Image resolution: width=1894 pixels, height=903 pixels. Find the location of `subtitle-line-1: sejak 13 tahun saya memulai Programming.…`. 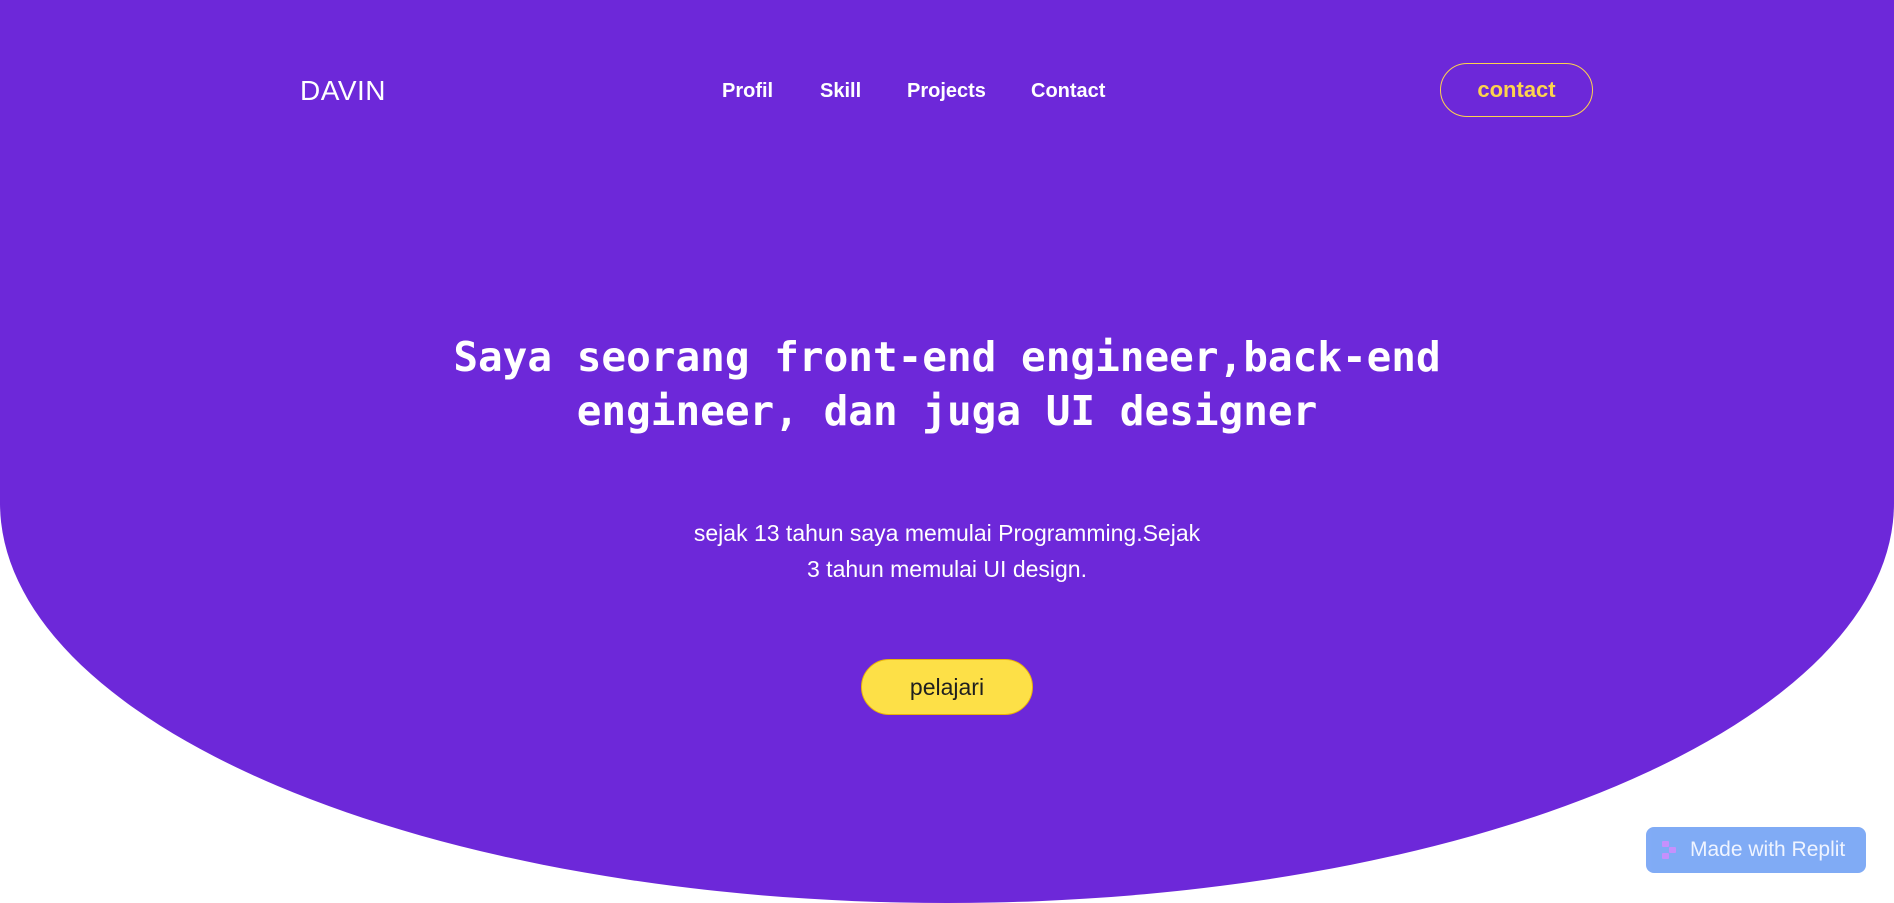

subtitle-line-1: sejak 13 tahun saya memulai Programming.… is located at coordinates (947, 533).